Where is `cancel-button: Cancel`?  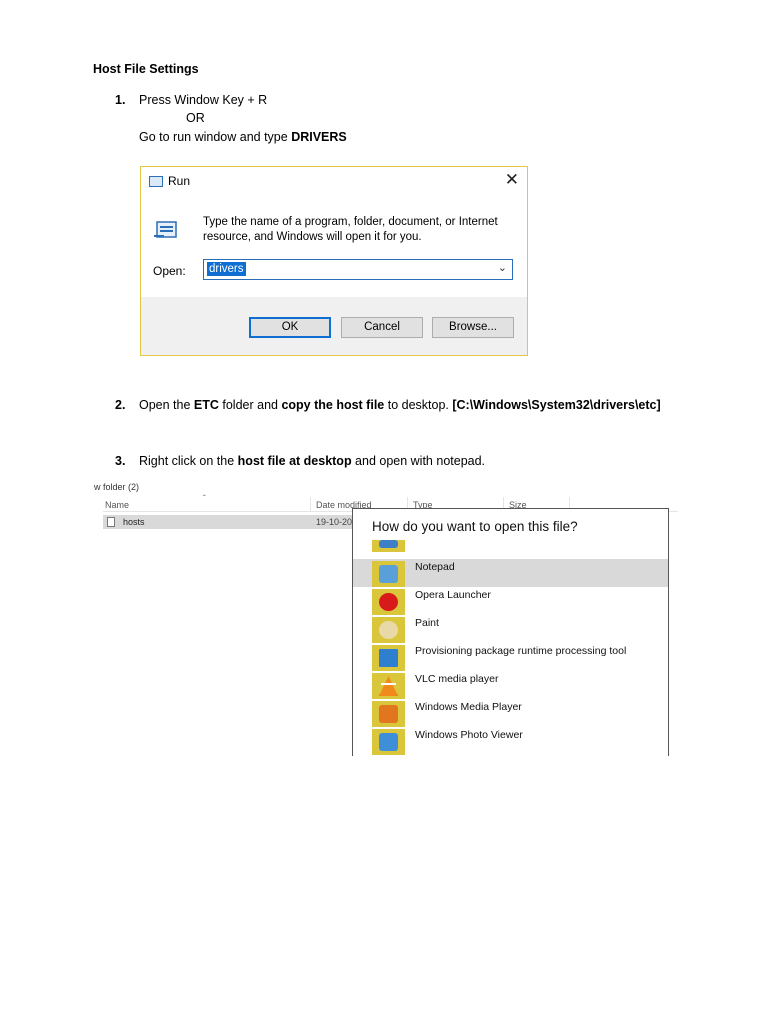
cancel-button: Cancel is located at coordinates (382, 327).